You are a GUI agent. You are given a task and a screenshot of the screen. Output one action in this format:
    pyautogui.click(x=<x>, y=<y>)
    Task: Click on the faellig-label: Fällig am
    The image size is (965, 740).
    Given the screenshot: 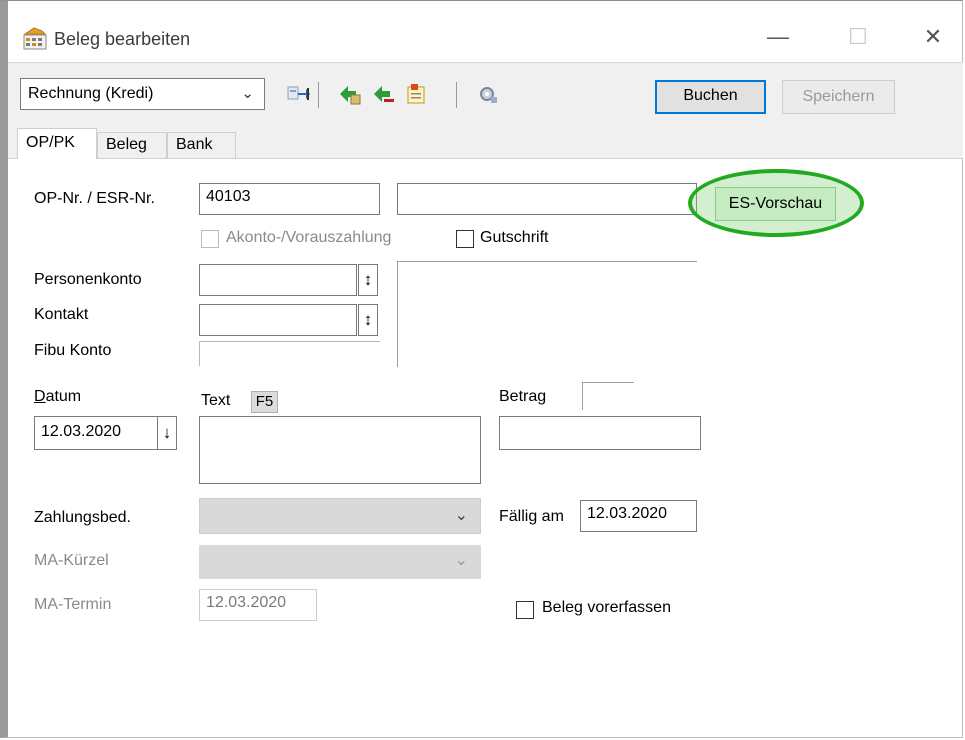 What is the action you would take?
    pyautogui.click(x=531, y=516)
    